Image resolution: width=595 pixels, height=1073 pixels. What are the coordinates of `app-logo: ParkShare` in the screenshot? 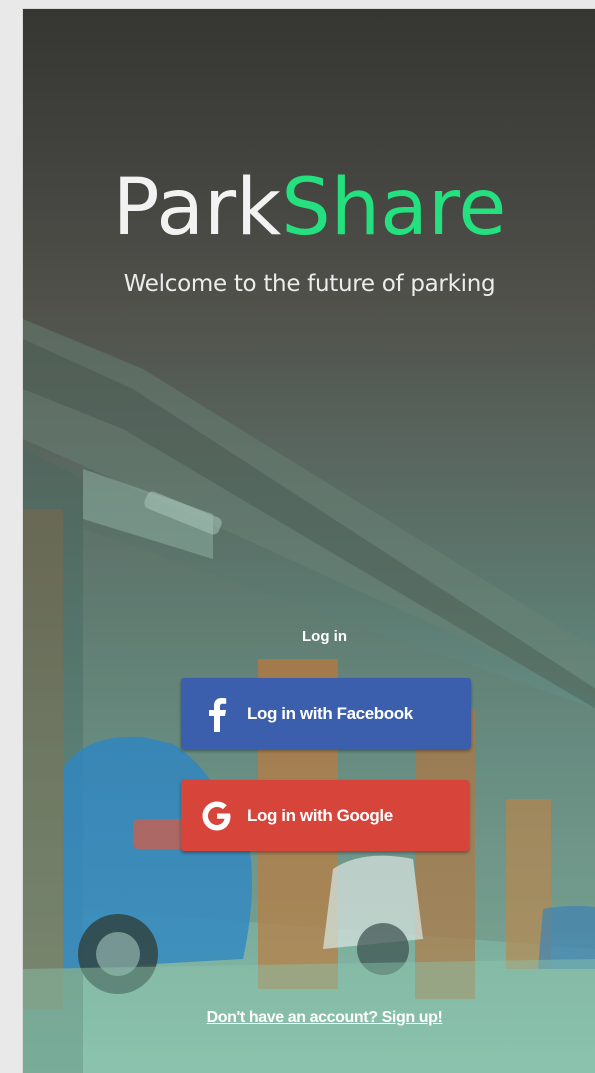 It's located at (309, 208).